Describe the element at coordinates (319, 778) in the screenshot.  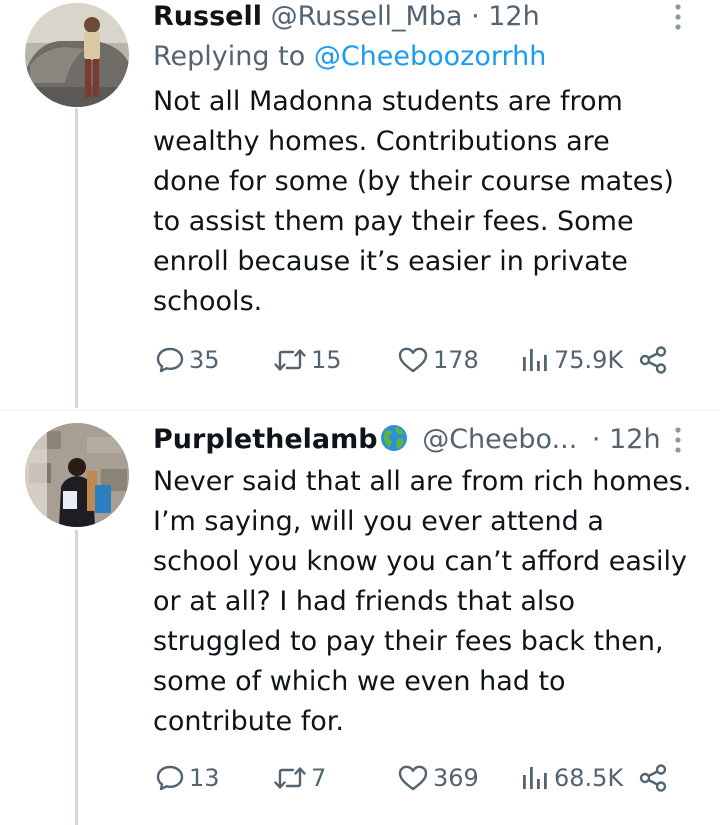
I see `retweet-count: 7` at that location.